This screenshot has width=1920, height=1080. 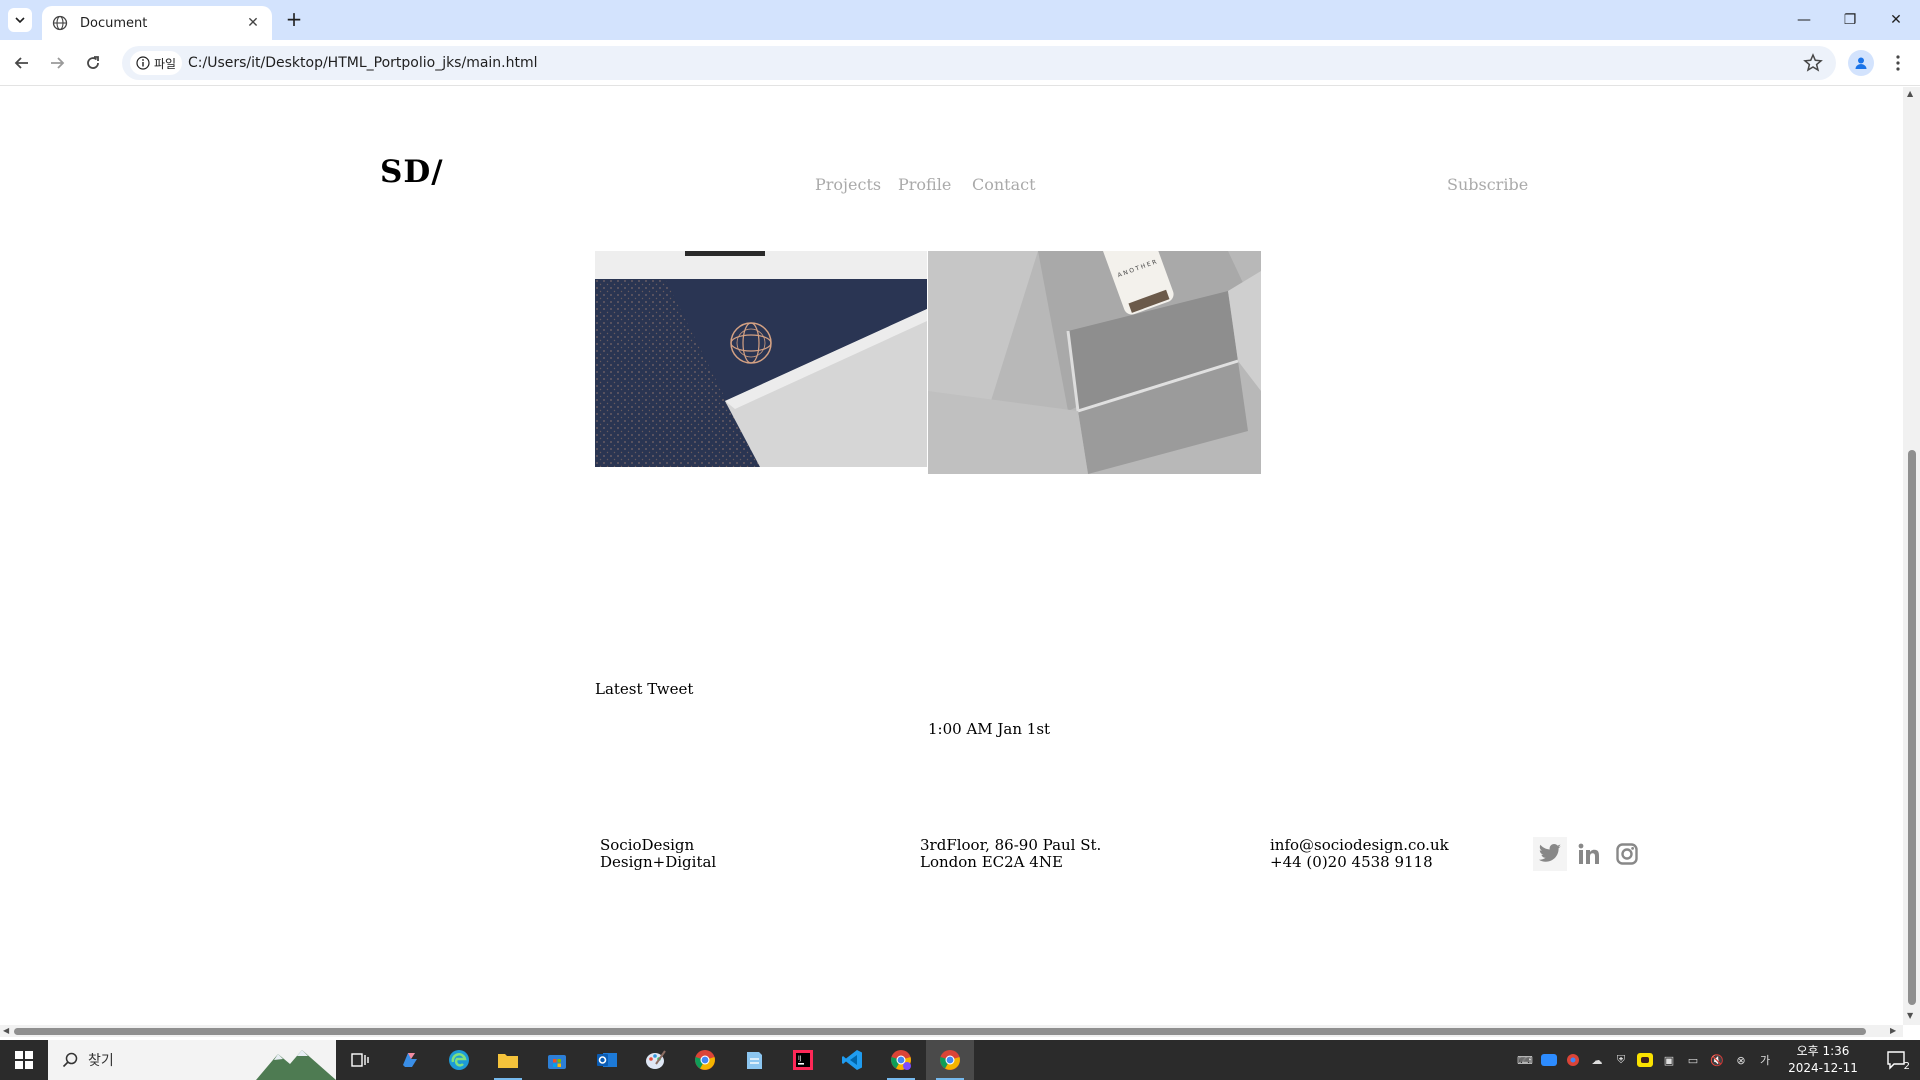 I want to click on start-button, so click(x=24, y=1060).